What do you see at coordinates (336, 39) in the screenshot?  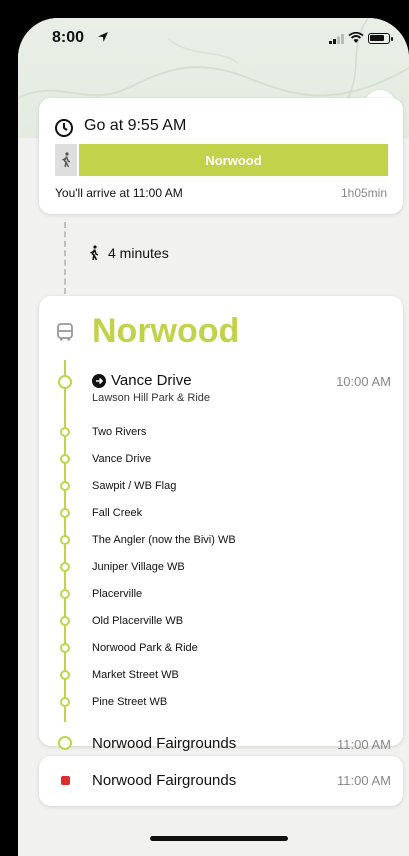 I see `cellular-signal-icon` at bounding box center [336, 39].